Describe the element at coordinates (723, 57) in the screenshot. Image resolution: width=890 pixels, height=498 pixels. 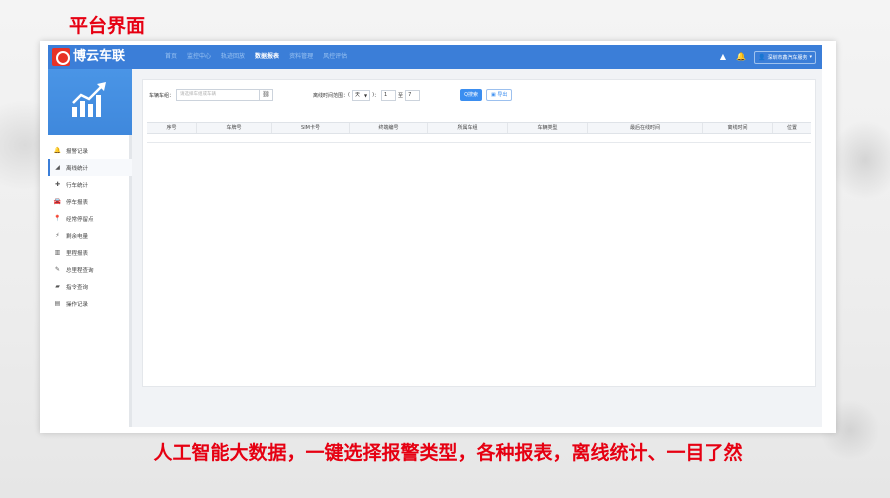
I see `warning-icon: ▲` at that location.